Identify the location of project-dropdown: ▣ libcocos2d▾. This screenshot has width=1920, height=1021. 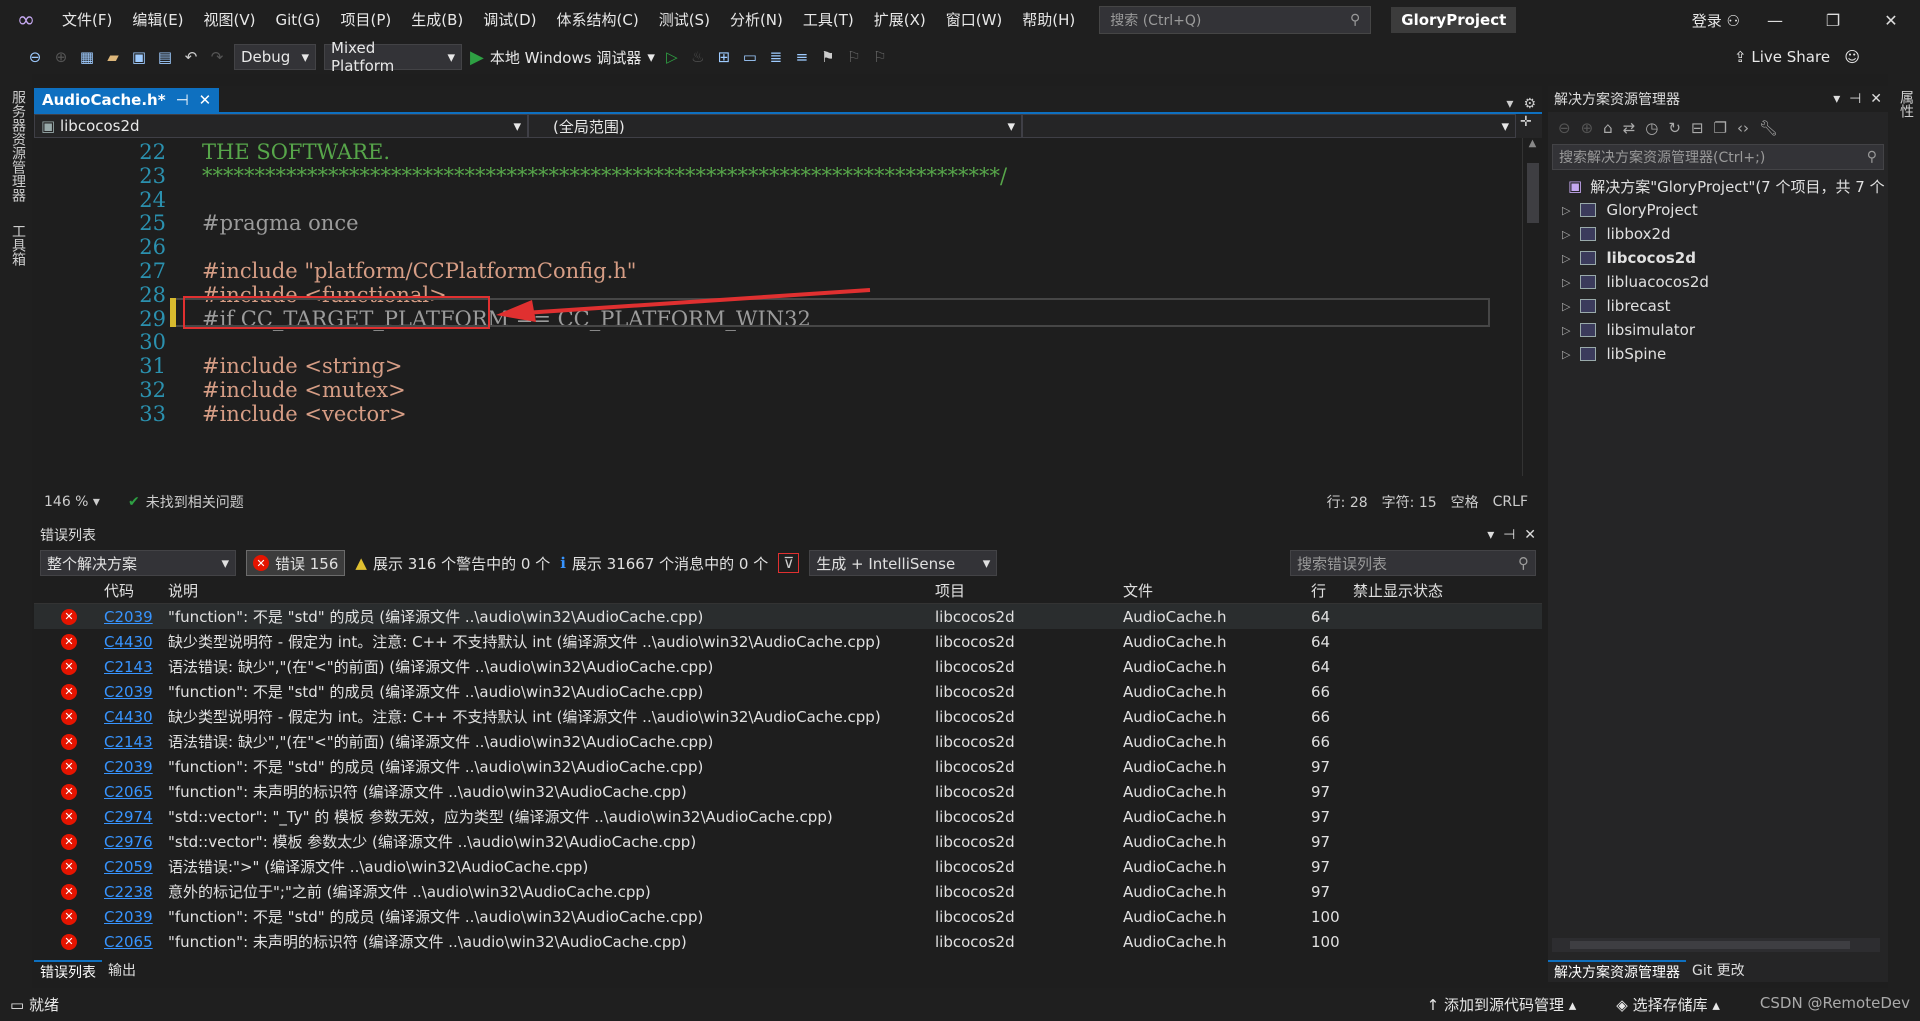
(281, 126).